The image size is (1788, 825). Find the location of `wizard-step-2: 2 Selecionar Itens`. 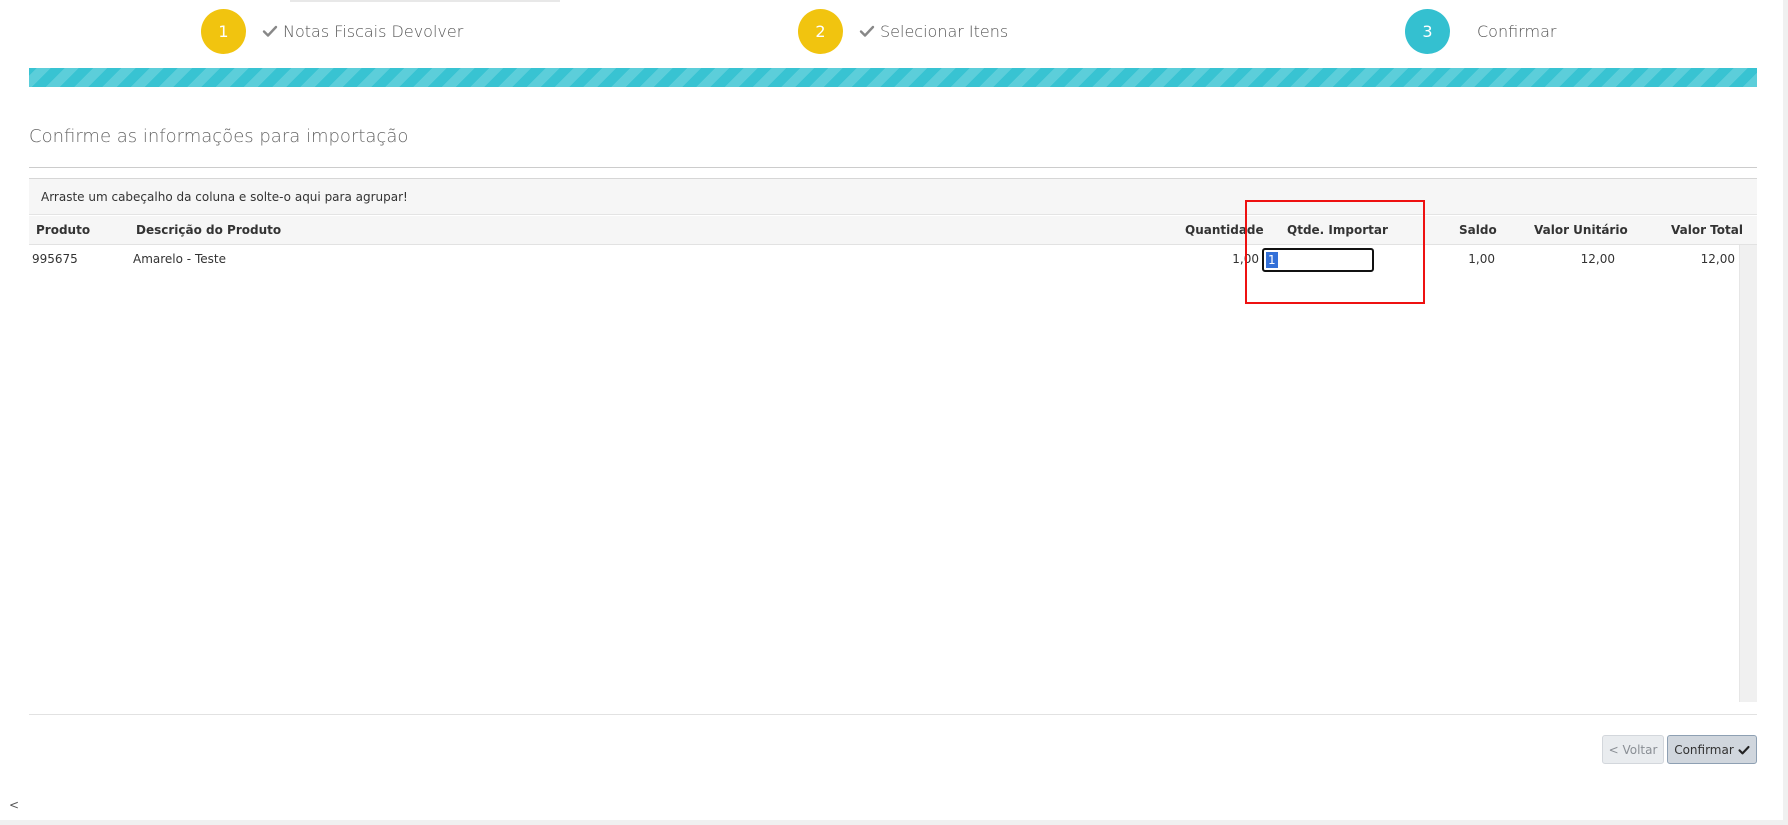

wizard-step-2: 2 Selecionar Itens is located at coordinates (903, 31).